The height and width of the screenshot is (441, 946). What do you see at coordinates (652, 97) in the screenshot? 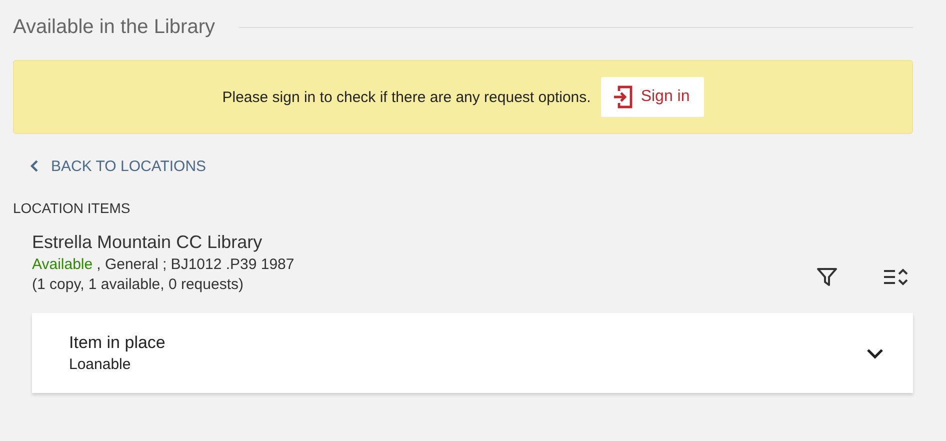
I see `sign-in-button: Sign in` at bounding box center [652, 97].